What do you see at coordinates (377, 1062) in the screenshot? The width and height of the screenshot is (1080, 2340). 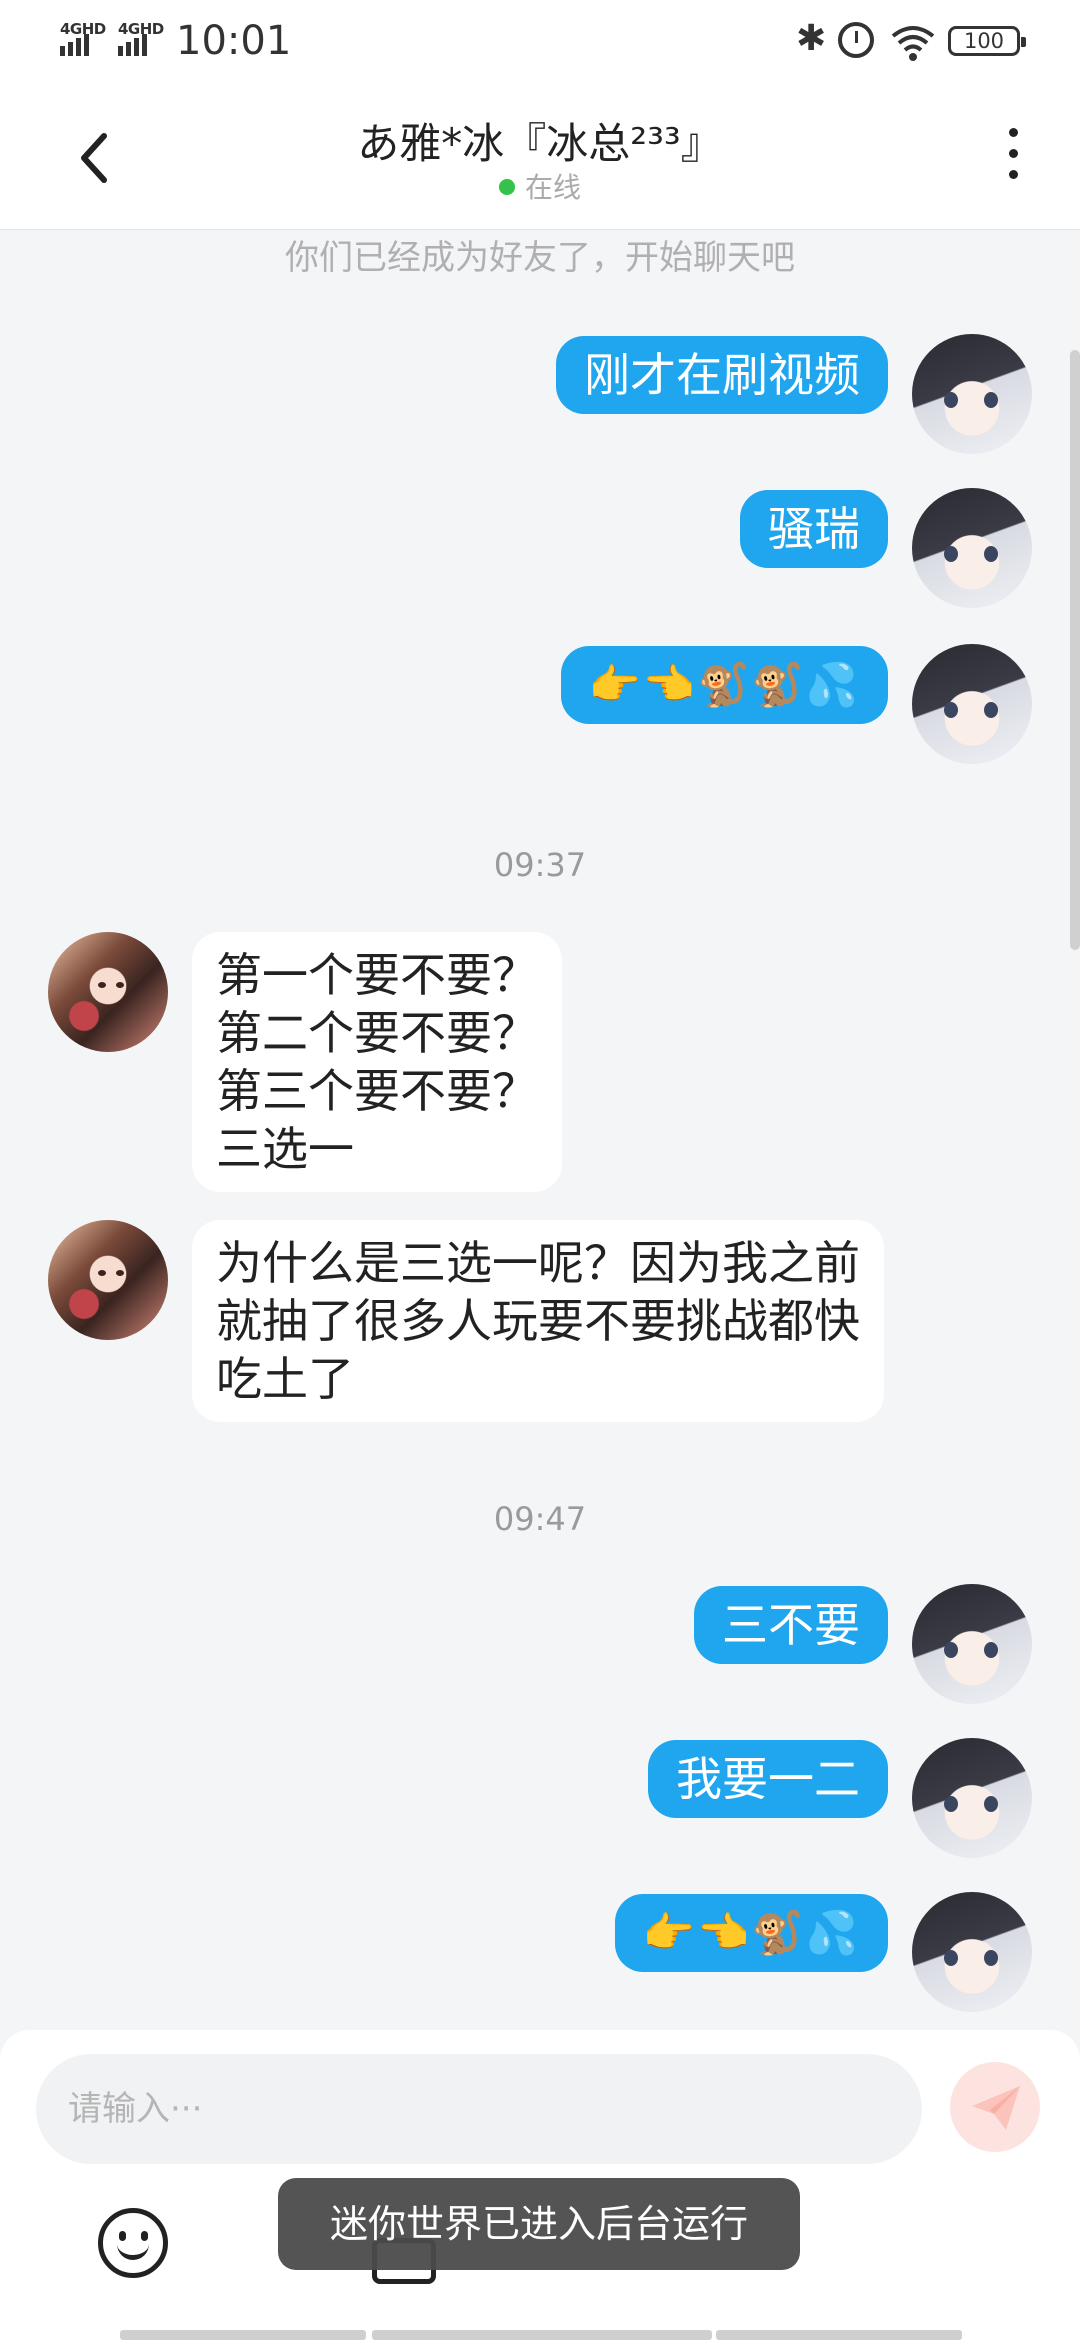 I see `message-bubble: 第一个要不要？ 第二个要不要？ 第三个要不要？ 三选一` at bounding box center [377, 1062].